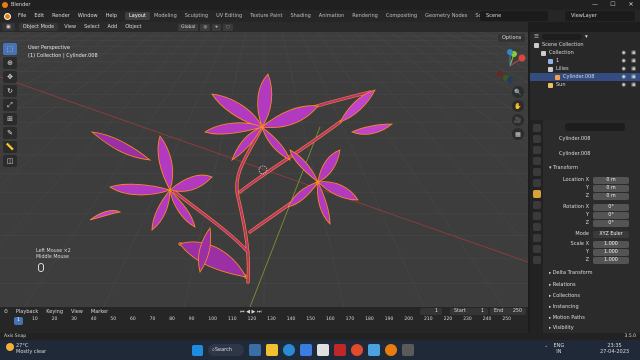 The width and height of the screenshot is (640, 360). What do you see at coordinates (611, 188) in the screenshot?
I see `location-y-field: 0 m` at bounding box center [611, 188].